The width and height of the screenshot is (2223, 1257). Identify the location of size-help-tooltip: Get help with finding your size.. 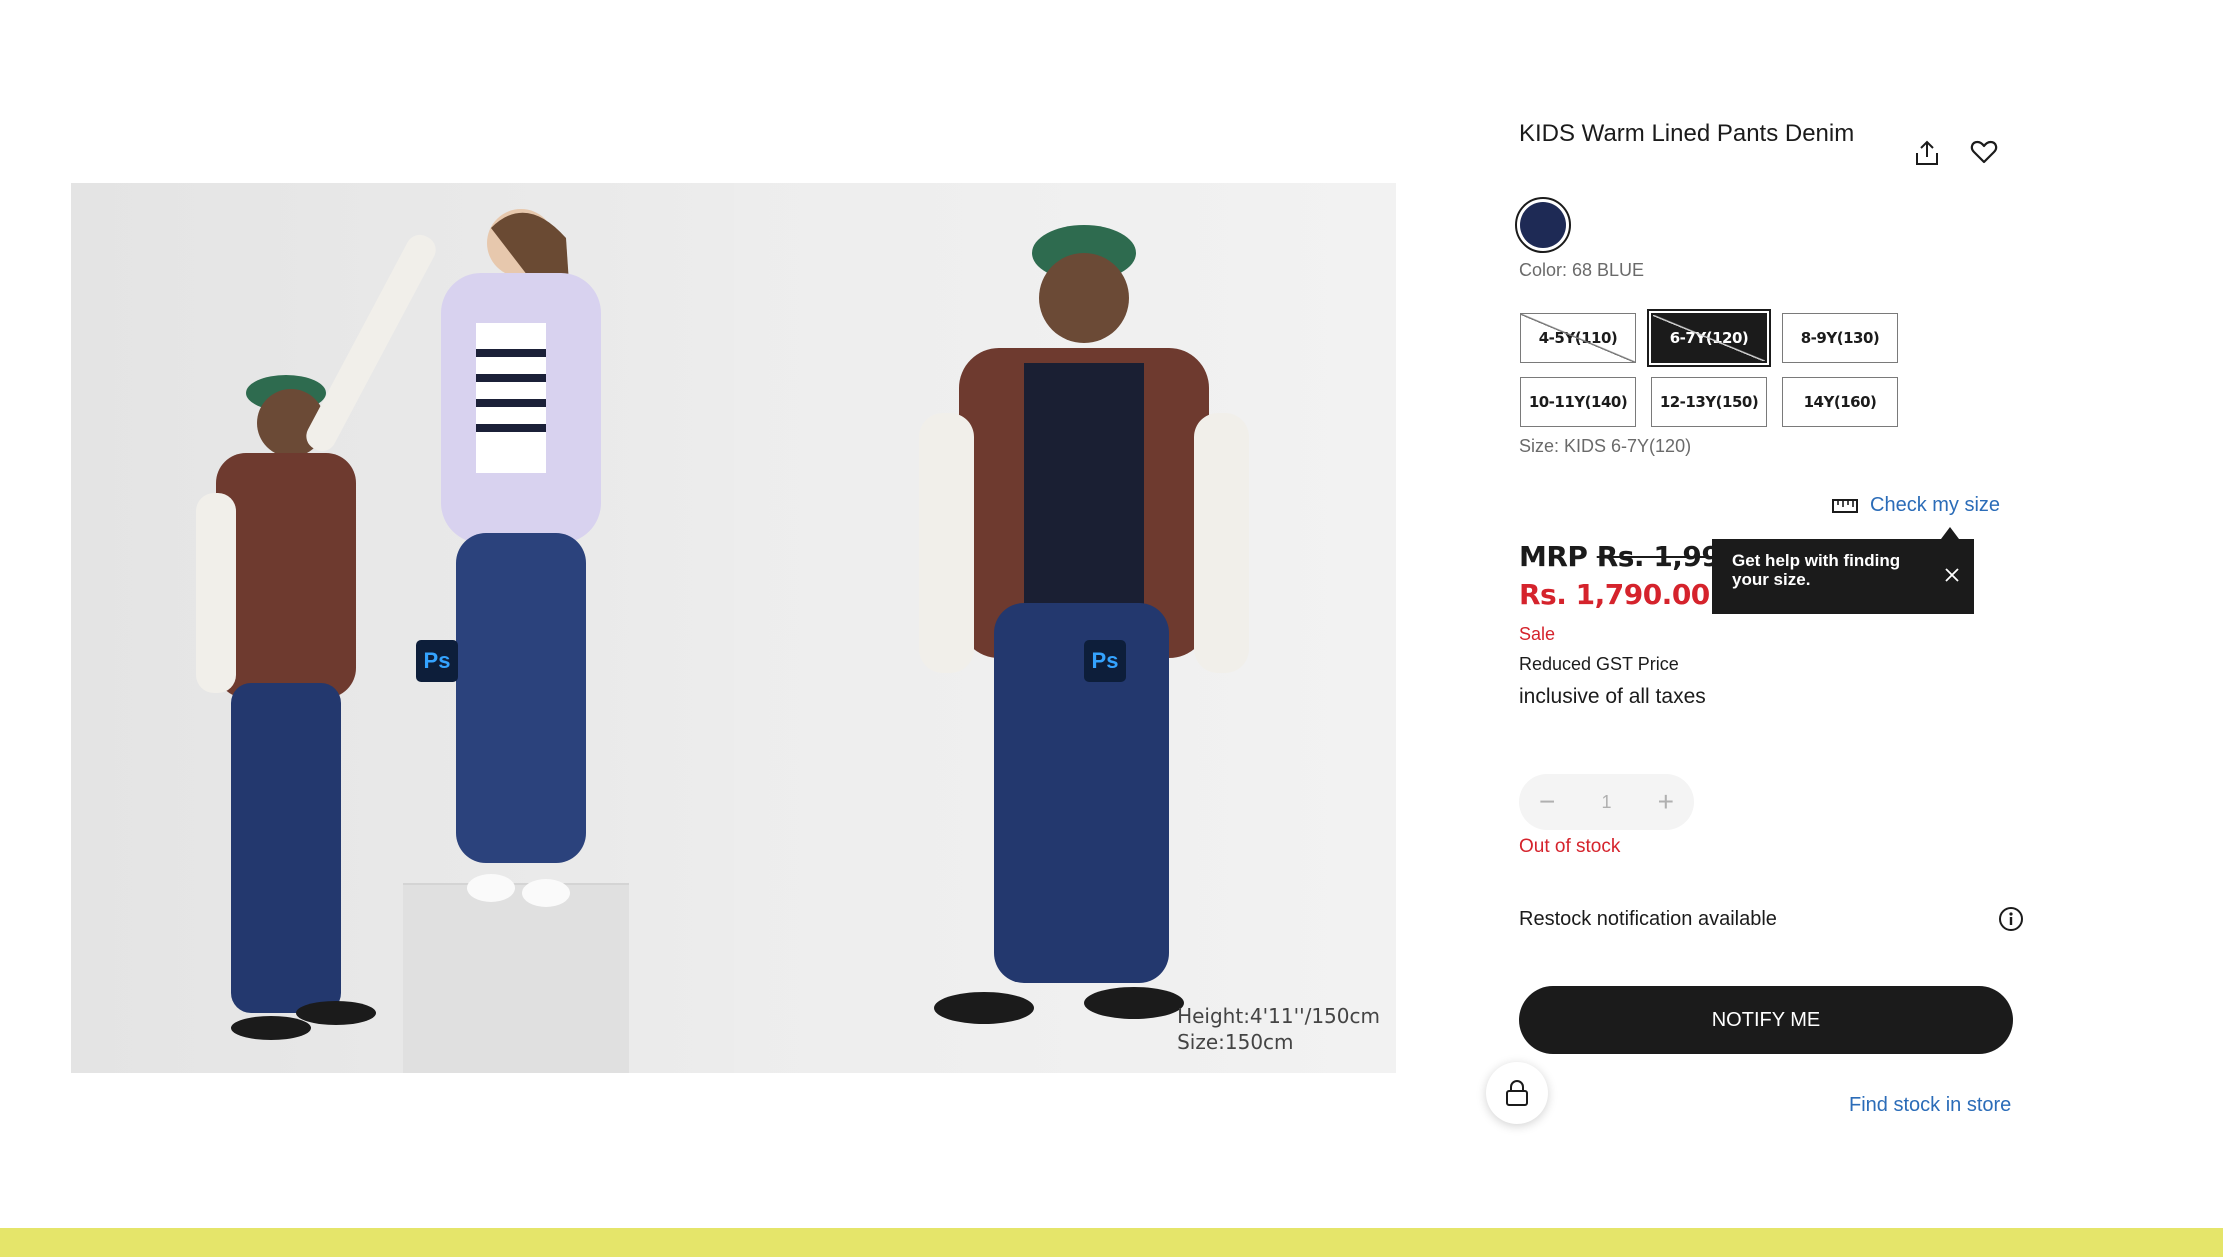
(1843, 576).